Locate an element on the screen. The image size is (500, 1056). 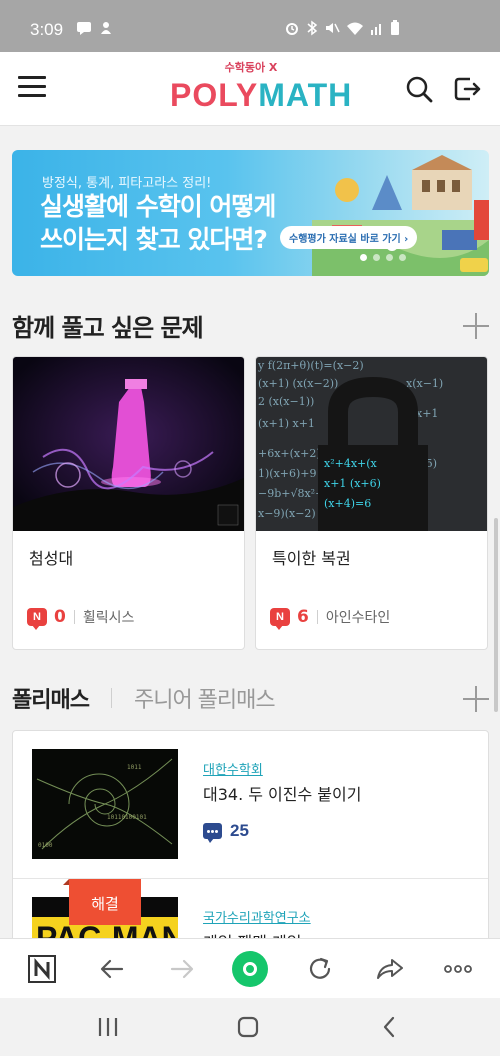
search-icon is located at coordinates (419, 89).